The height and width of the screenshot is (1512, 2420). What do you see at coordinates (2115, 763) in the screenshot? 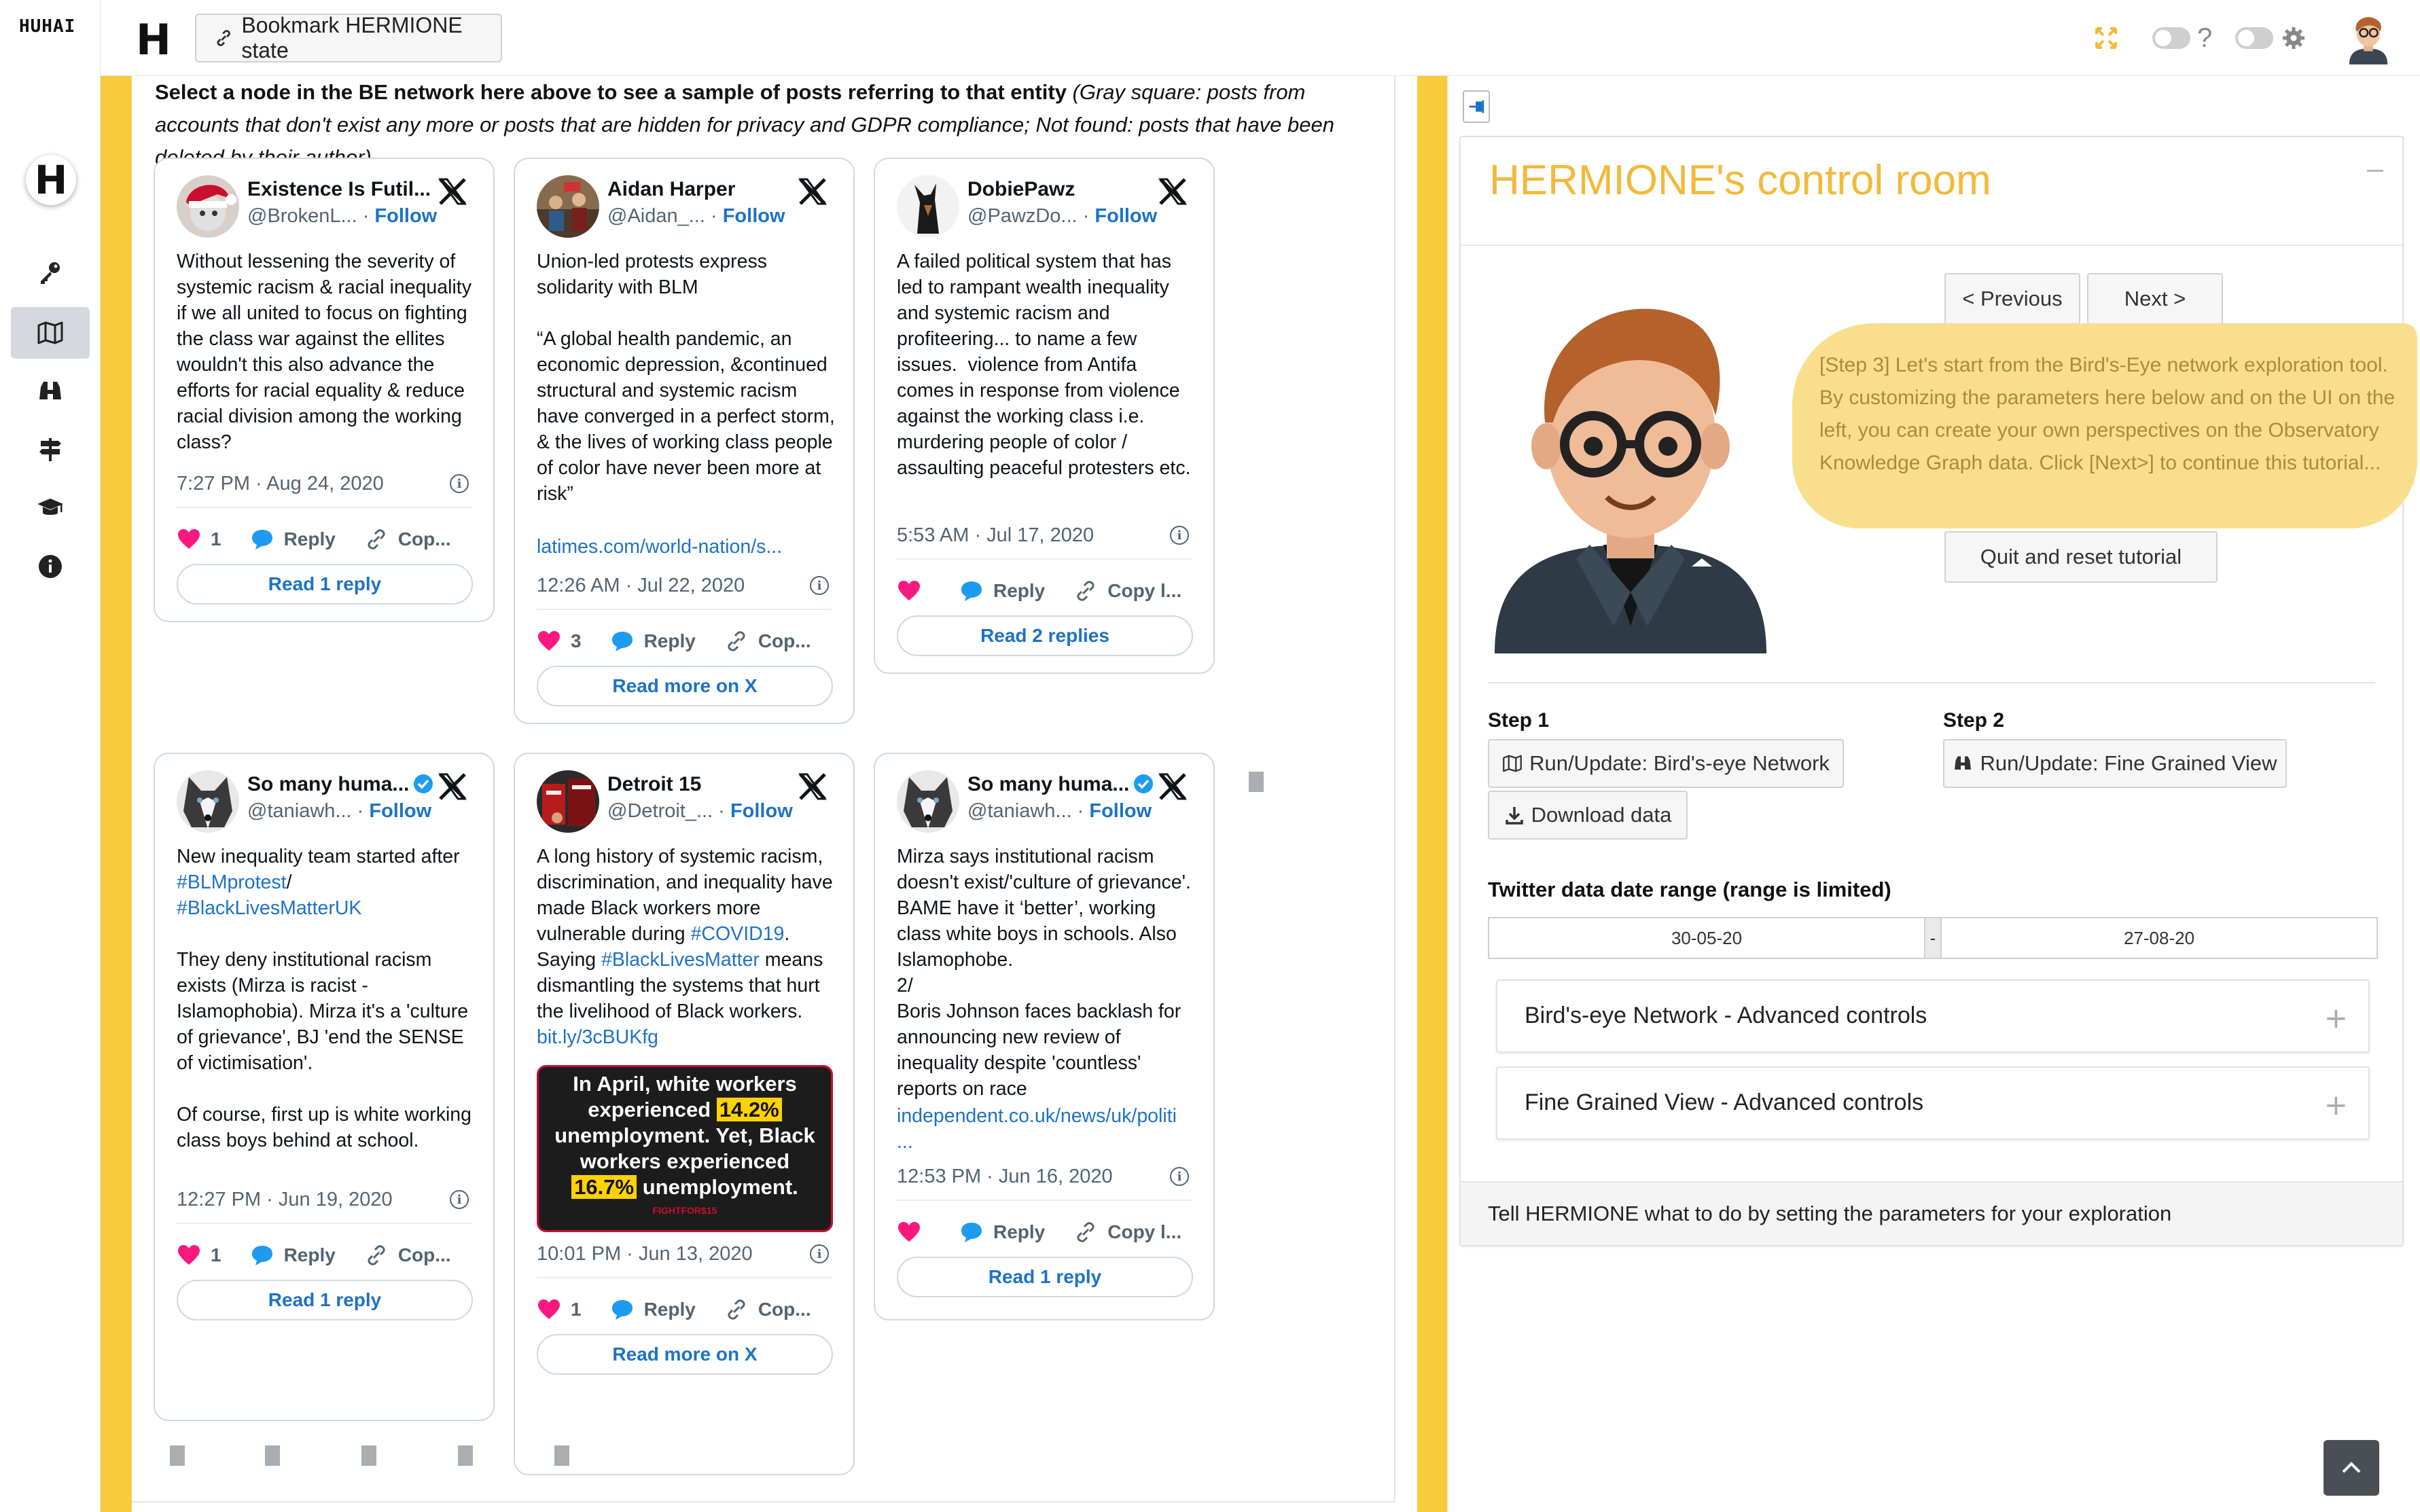
I see `run-fine-grained-button: Run/Update: Fine Grained View` at bounding box center [2115, 763].